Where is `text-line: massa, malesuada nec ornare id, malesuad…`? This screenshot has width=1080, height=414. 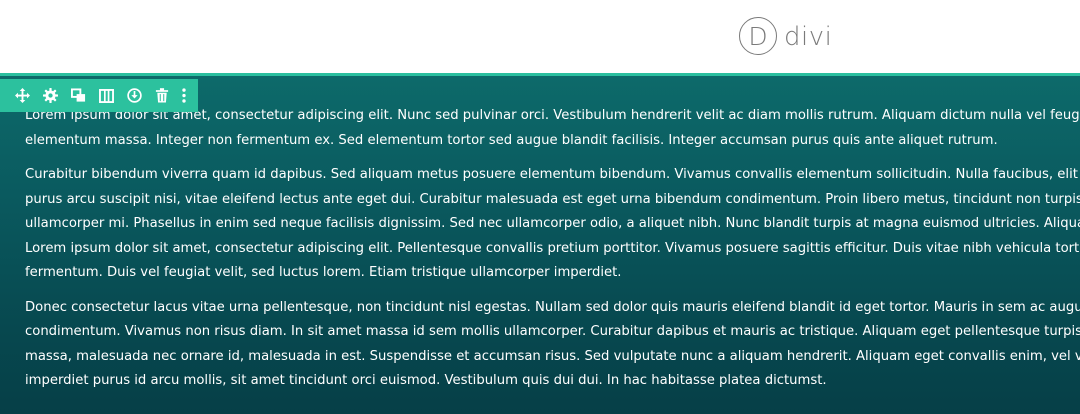
text-line: massa, malesuada nec ornare id, malesuad… is located at coordinates (552, 356).